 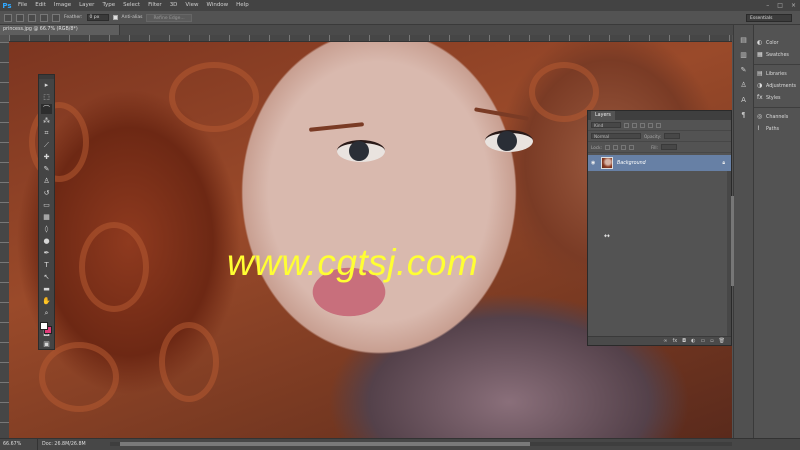 What do you see at coordinates (46, 85) in the screenshot?
I see `move-tool-icon: ▸` at bounding box center [46, 85].